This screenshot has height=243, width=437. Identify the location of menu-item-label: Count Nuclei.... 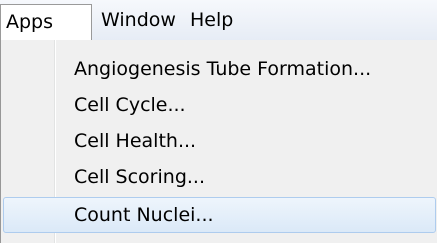
(144, 215).